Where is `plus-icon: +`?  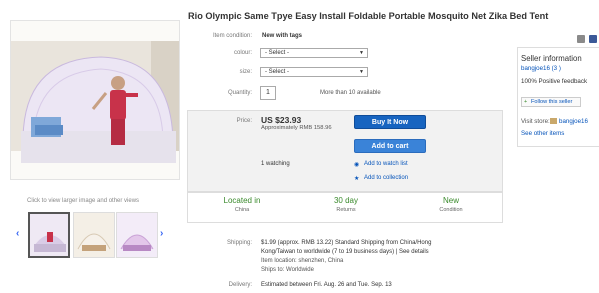 plus-icon: + is located at coordinates (526, 102).